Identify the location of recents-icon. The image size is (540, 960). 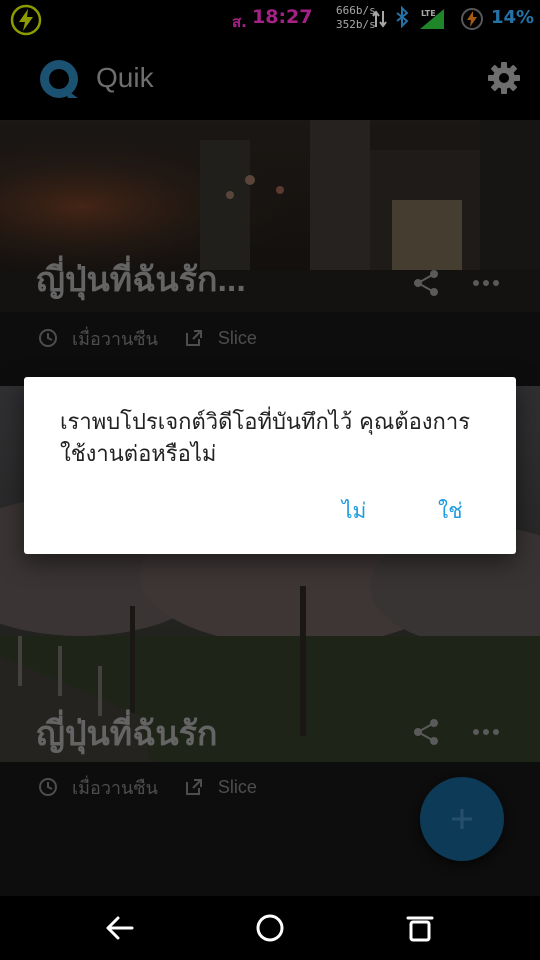
(420, 928).